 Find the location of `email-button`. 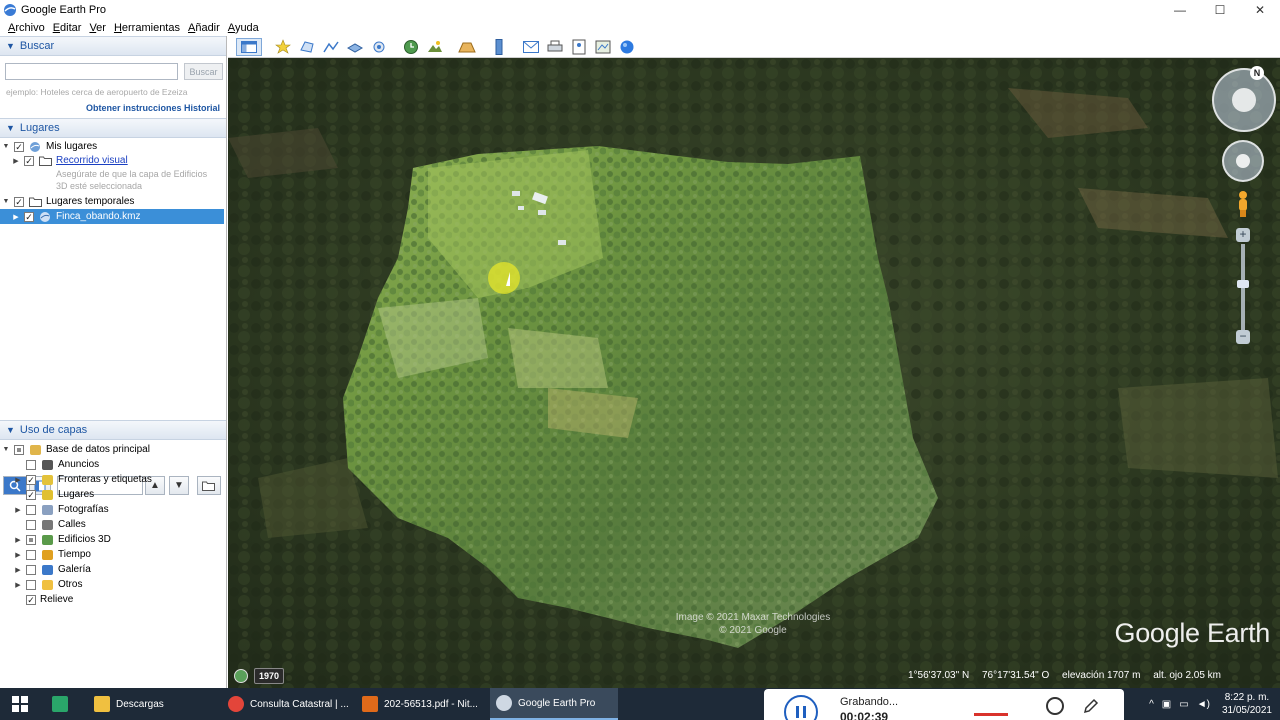

email-button is located at coordinates (531, 47).